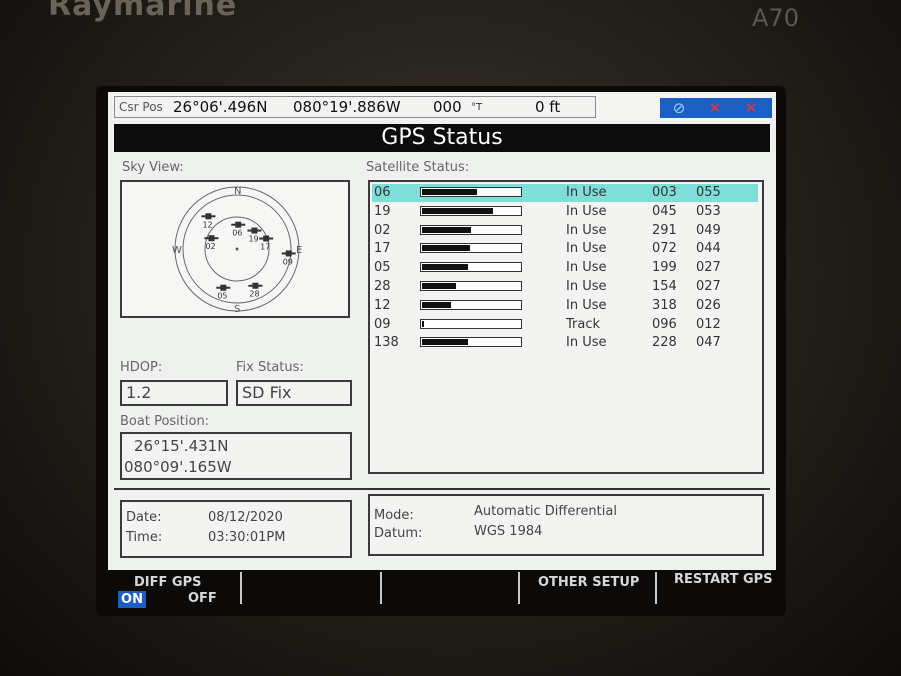 This screenshot has height=676, width=901. I want to click on satellite-row: 06 In Use 003 055, so click(565, 193).